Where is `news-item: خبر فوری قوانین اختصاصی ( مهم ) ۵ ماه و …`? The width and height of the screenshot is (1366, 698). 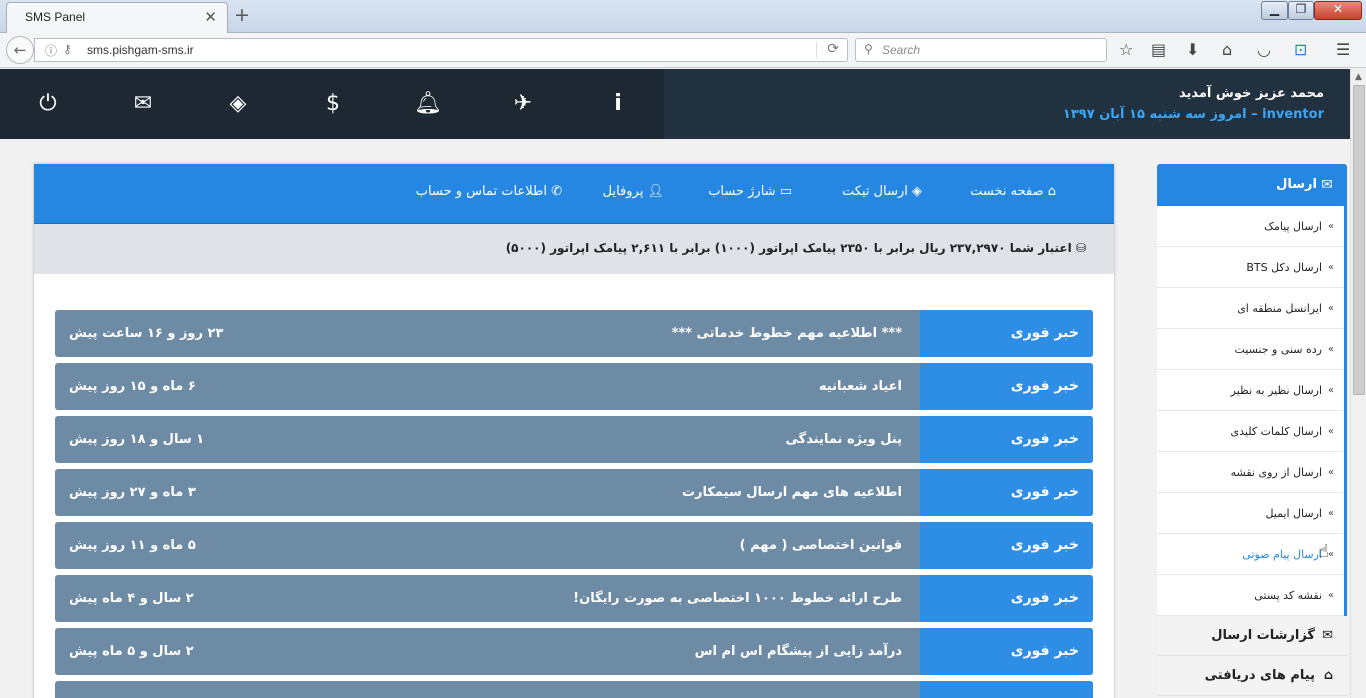 news-item: خبر فوری قوانین اختصاصی ( مهم ) ۵ ماه و … is located at coordinates (574, 545).